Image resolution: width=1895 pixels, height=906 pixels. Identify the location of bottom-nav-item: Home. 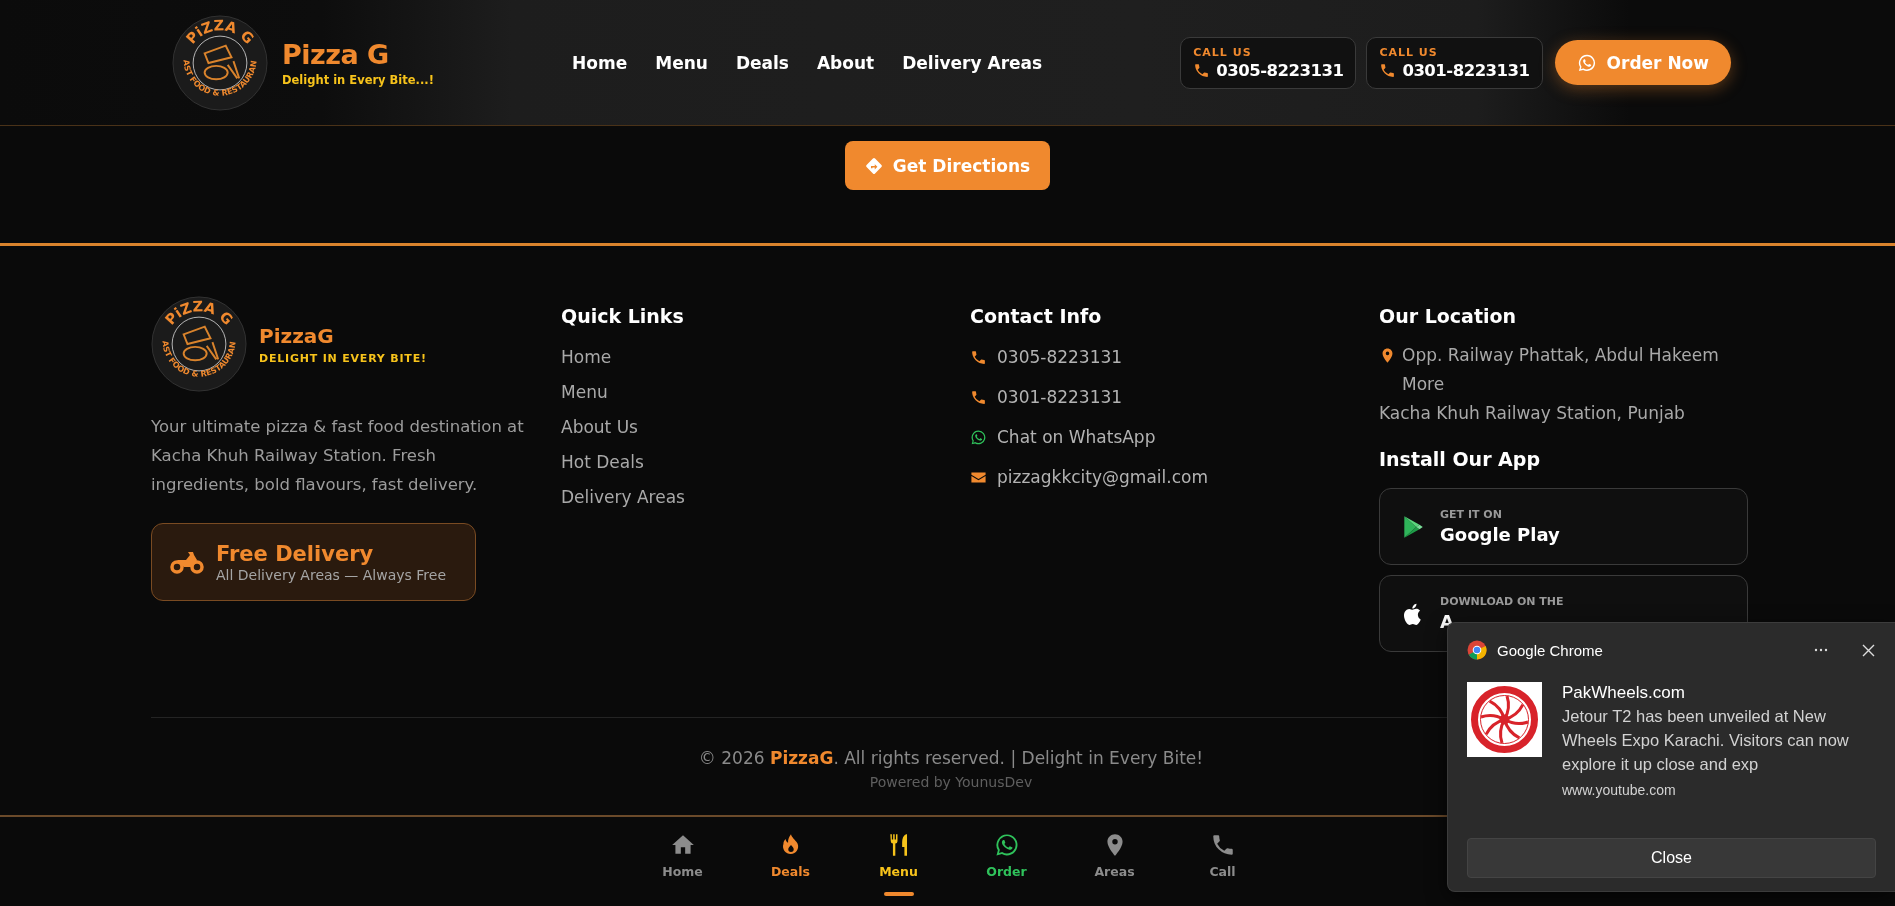
(682, 860).